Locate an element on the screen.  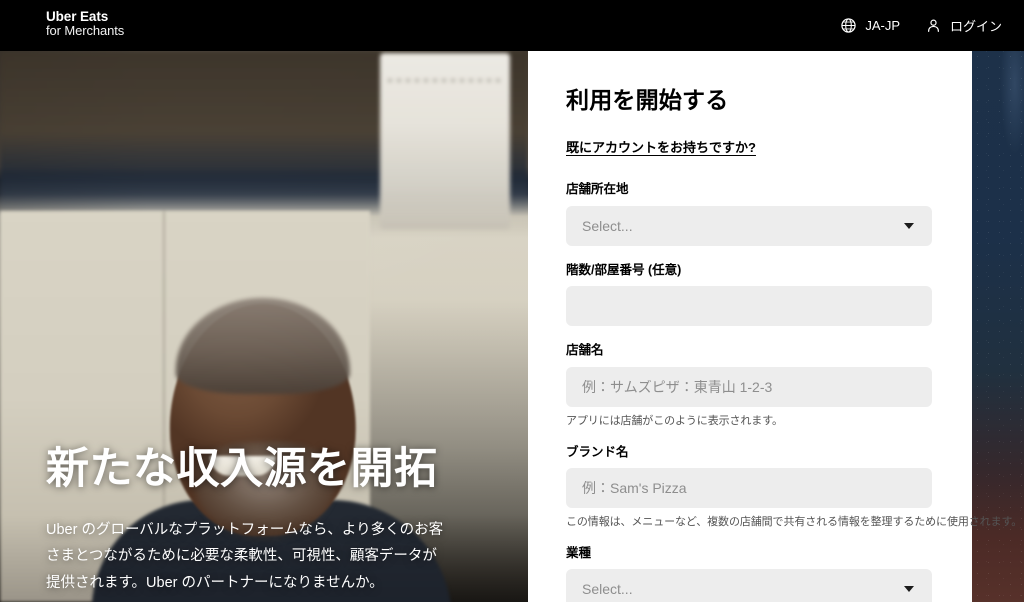
field-label-store-name: 店舗名 is located at coordinates (585, 350).